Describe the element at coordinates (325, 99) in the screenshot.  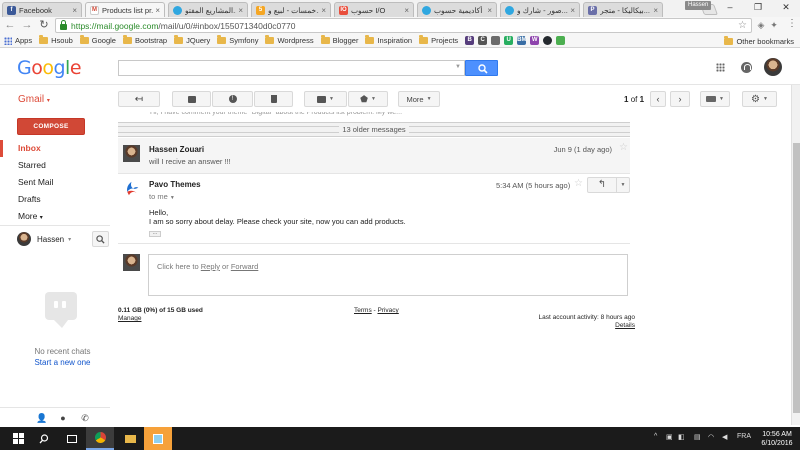
I see `move-to-button: ▼` at that location.